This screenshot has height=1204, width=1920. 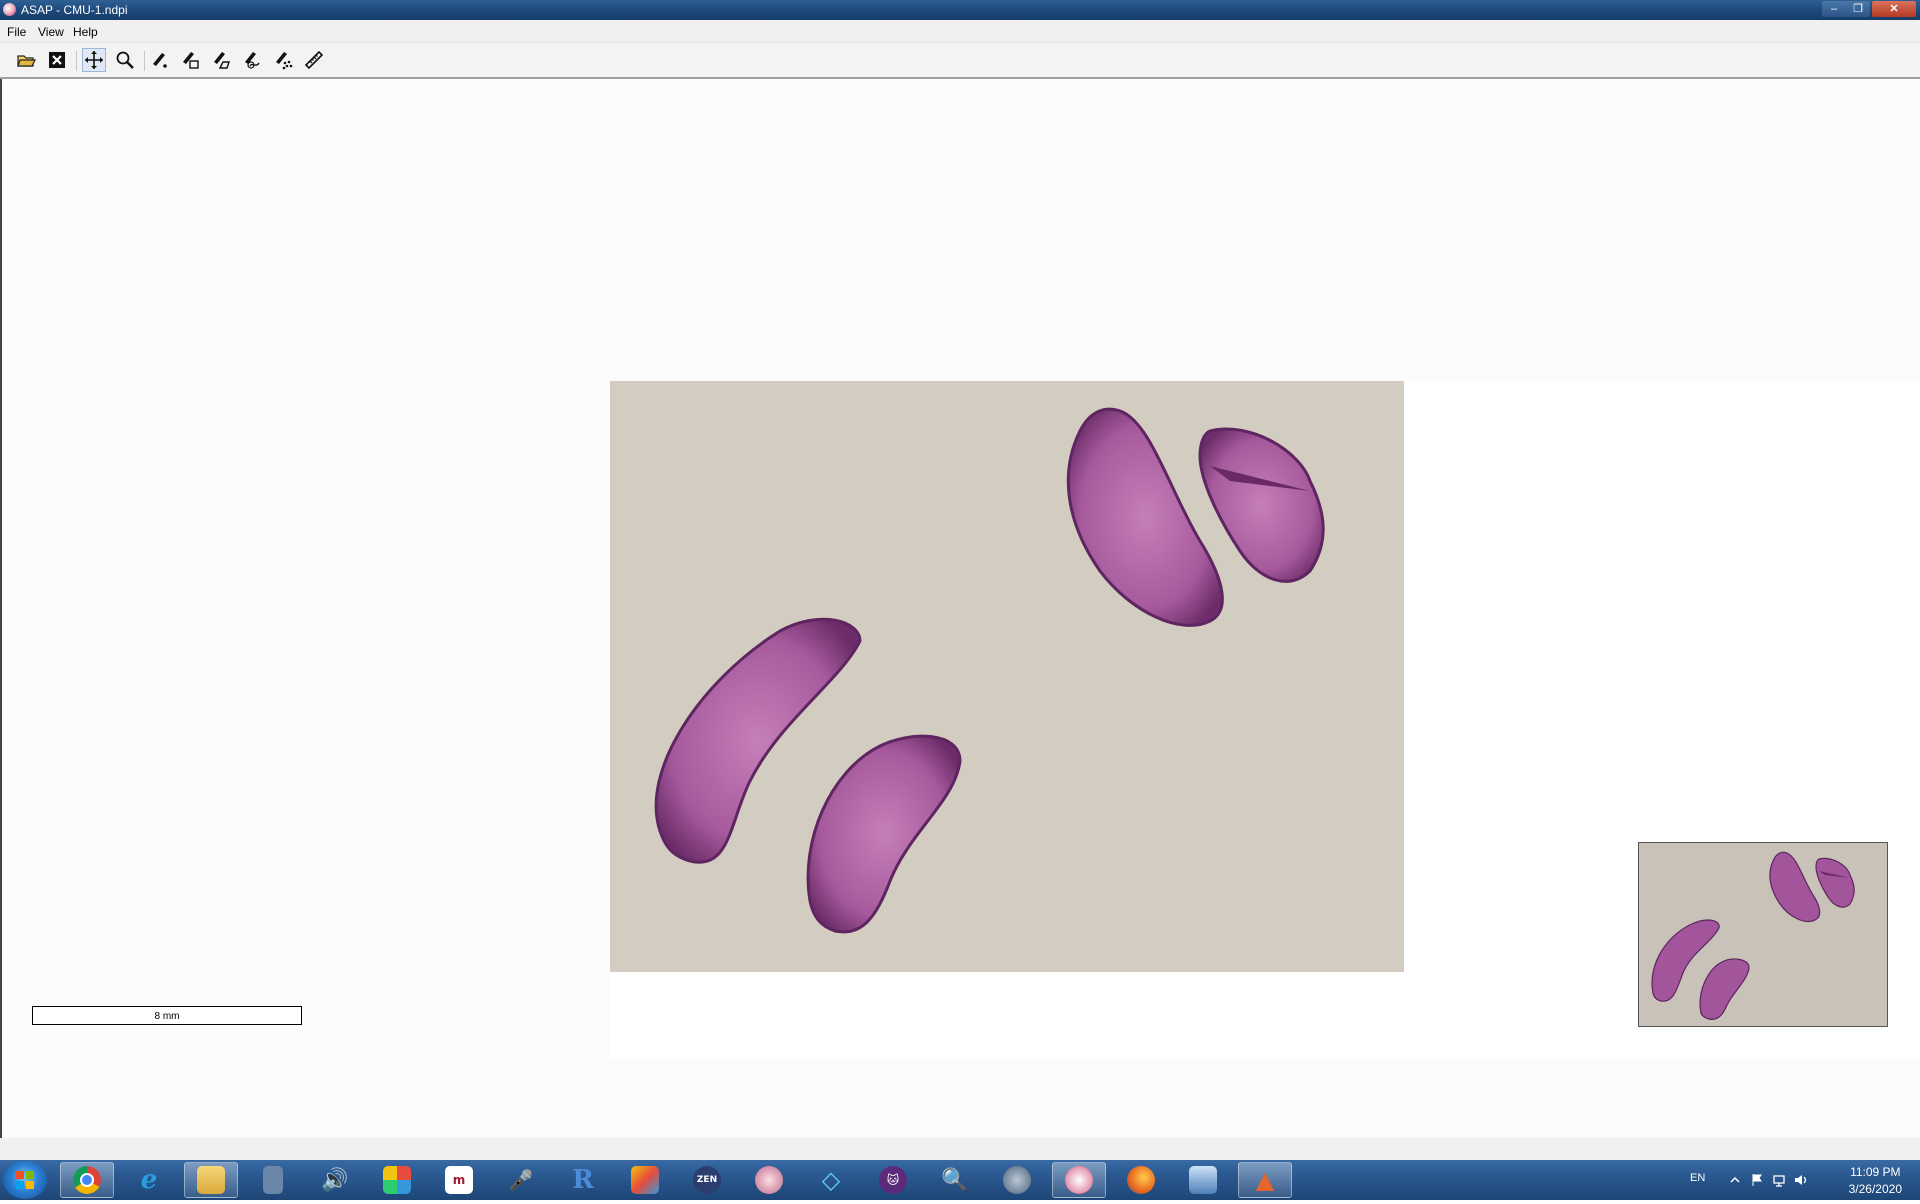 I want to click on close-file-icon, so click(x=57, y=60).